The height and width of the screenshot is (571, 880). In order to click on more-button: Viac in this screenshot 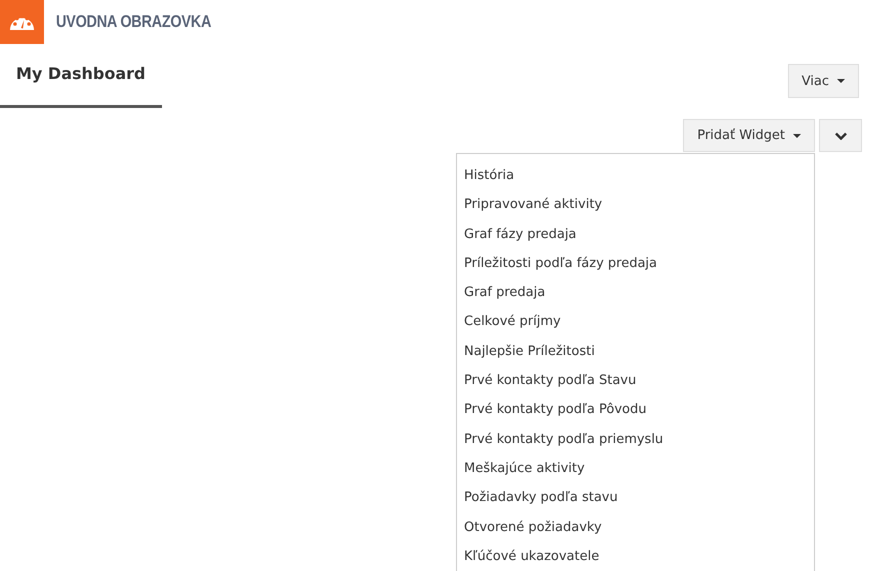, I will do `click(823, 81)`.